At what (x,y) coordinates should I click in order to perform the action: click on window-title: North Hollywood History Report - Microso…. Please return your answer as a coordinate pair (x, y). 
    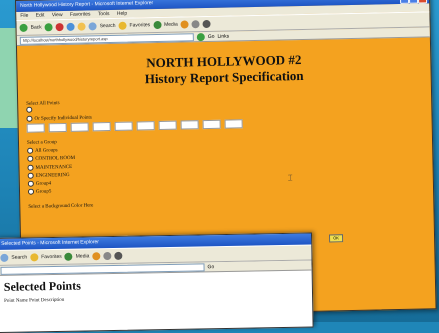
    Looking at the image, I should click on (87, 4).